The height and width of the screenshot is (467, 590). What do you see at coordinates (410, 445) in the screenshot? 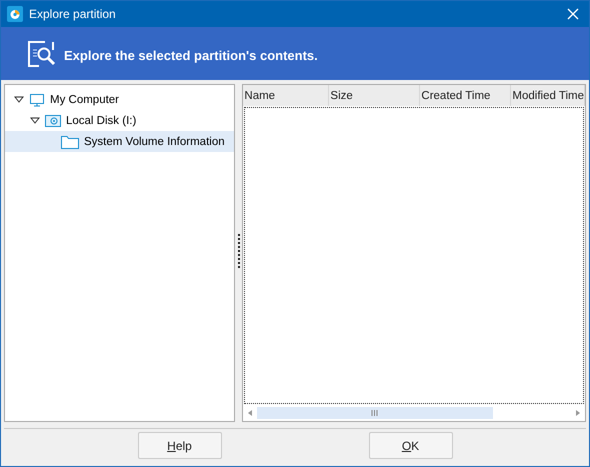
I see `dialog-button: OK` at bounding box center [410, 445].